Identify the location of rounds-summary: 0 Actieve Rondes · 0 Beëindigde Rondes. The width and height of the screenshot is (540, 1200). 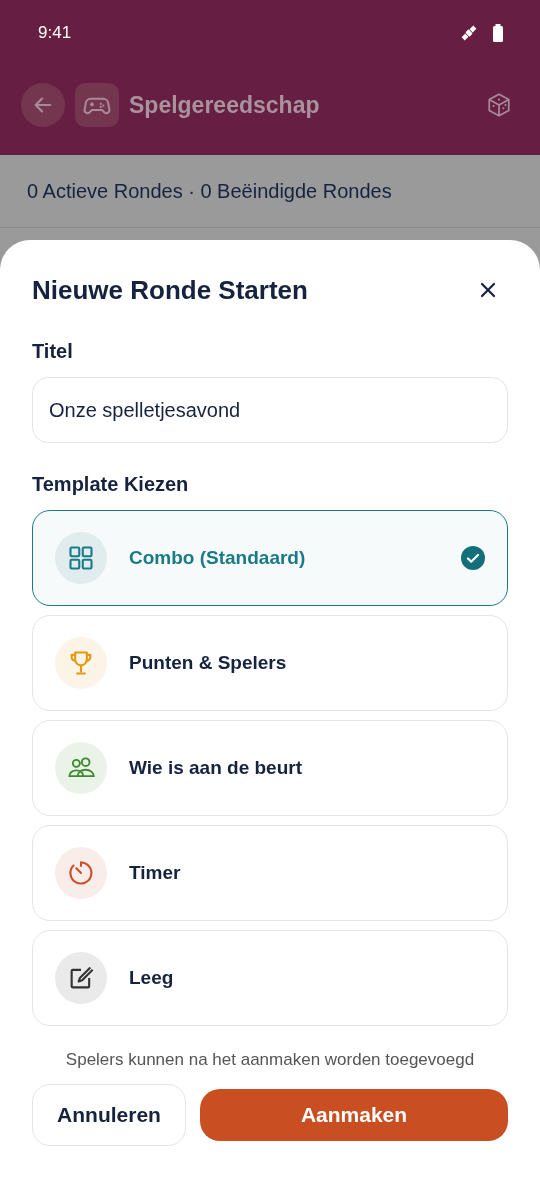
(209, 191).